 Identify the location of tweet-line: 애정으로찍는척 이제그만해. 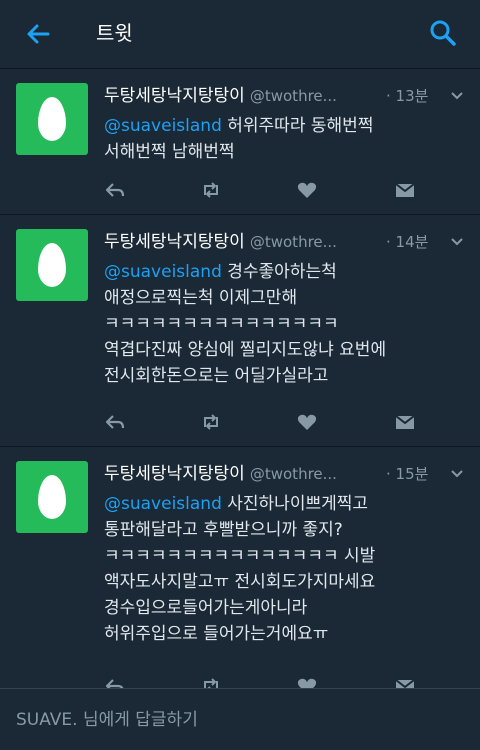
(201, 298).